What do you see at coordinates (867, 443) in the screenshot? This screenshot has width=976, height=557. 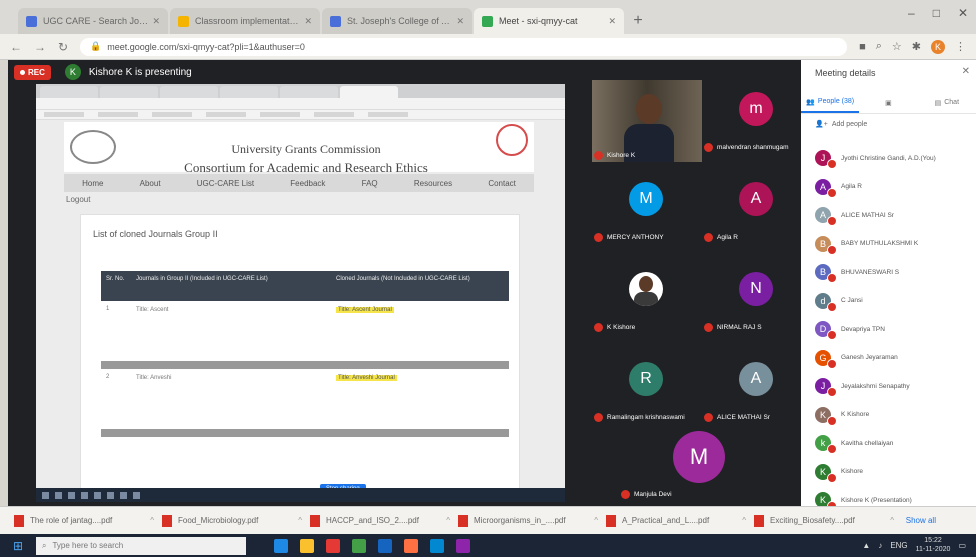 I see `participant-name: Kavitha chellaiyan` at bounding box center [867, 443].